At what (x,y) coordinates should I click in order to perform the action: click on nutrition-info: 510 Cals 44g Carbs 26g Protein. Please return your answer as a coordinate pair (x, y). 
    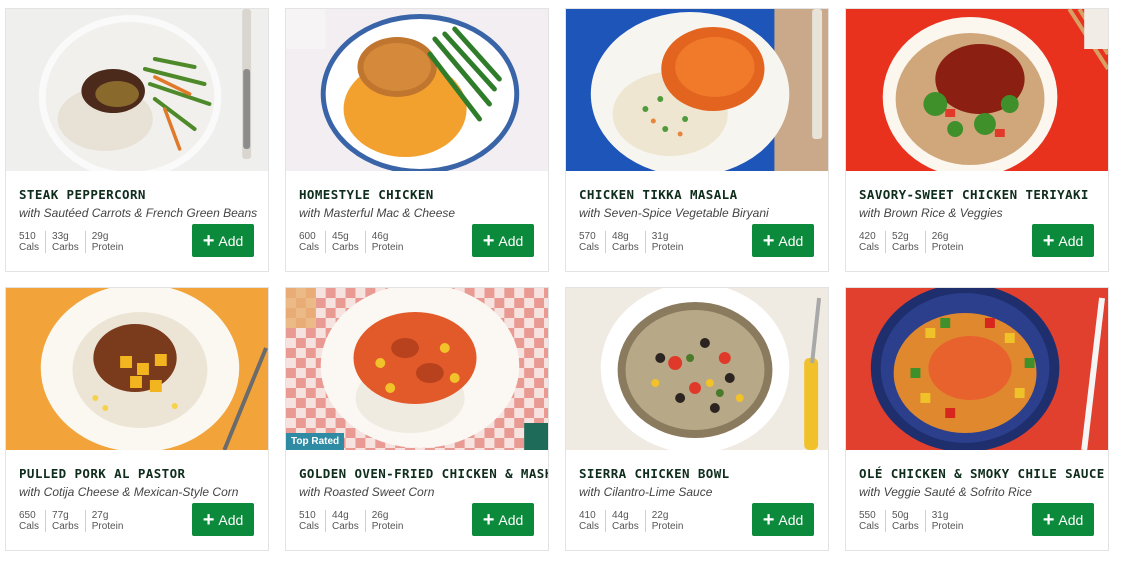
    Looking at the image, I should click on (354, 521).